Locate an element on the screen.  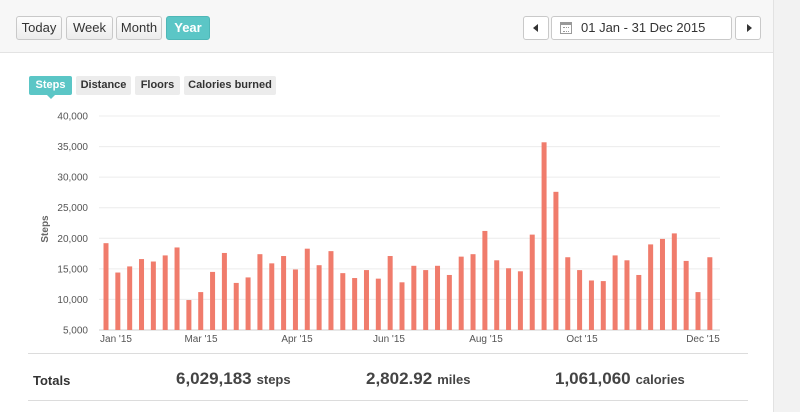
y-tick-label: 30,000 is located at coordinates (72, 178).